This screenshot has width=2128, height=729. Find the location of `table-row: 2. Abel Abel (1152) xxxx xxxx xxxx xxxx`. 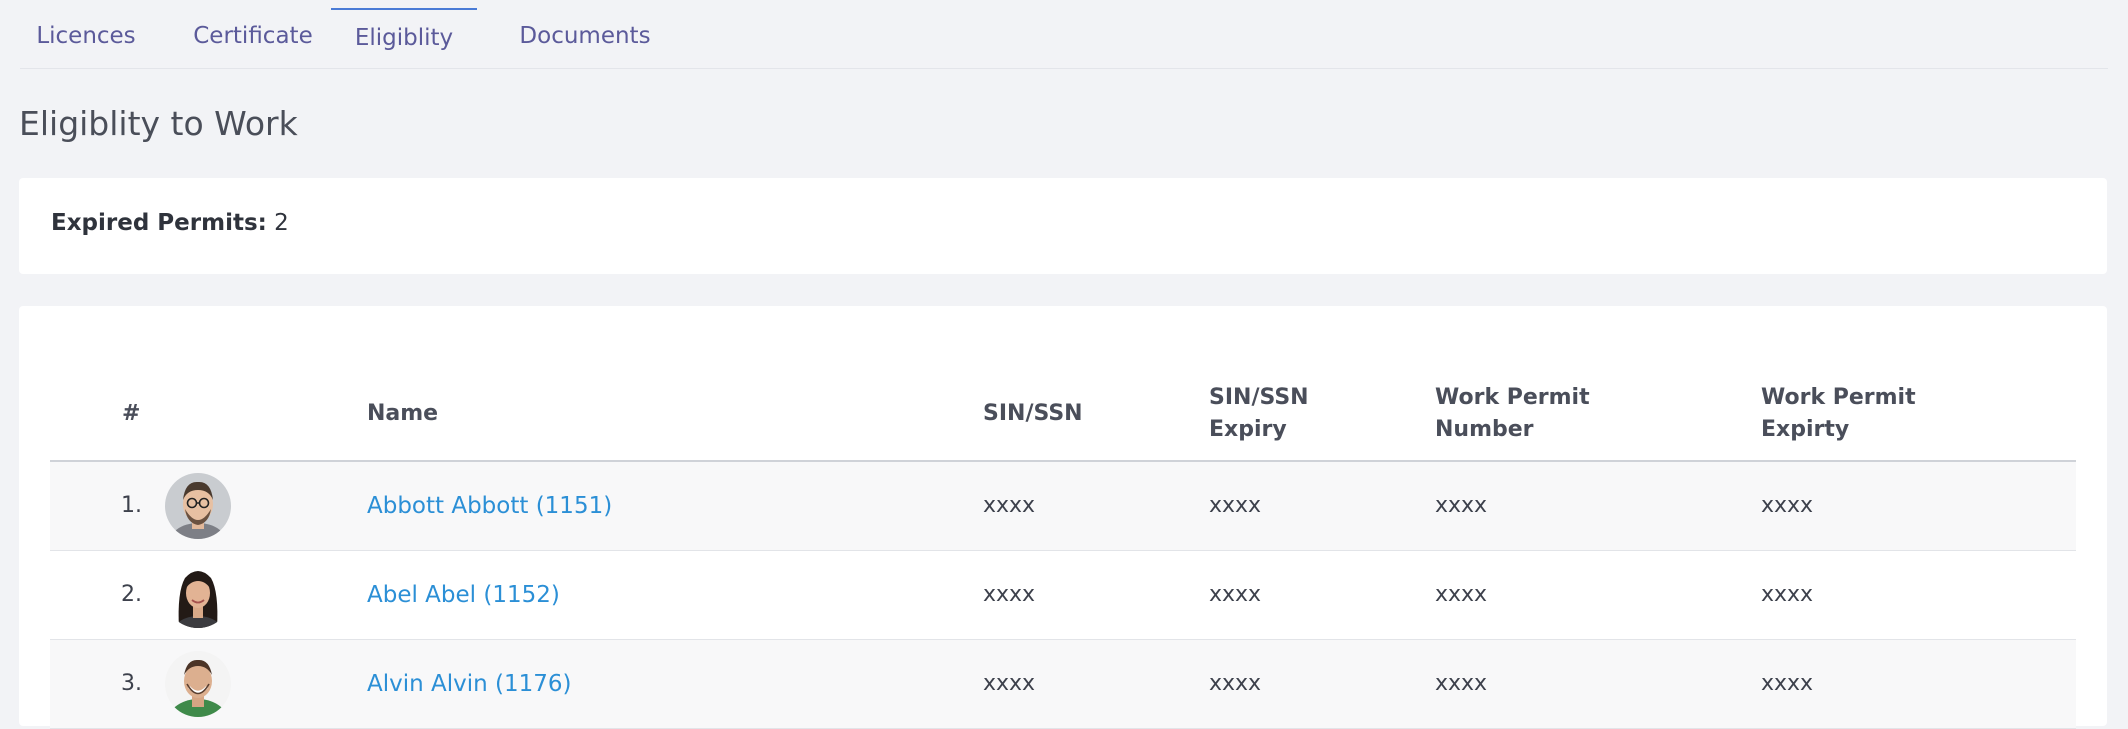

table-row: 2. Abel Abel (1152) xxxx xxxx xxxx xxxx is located at coordinates (1063, 595).